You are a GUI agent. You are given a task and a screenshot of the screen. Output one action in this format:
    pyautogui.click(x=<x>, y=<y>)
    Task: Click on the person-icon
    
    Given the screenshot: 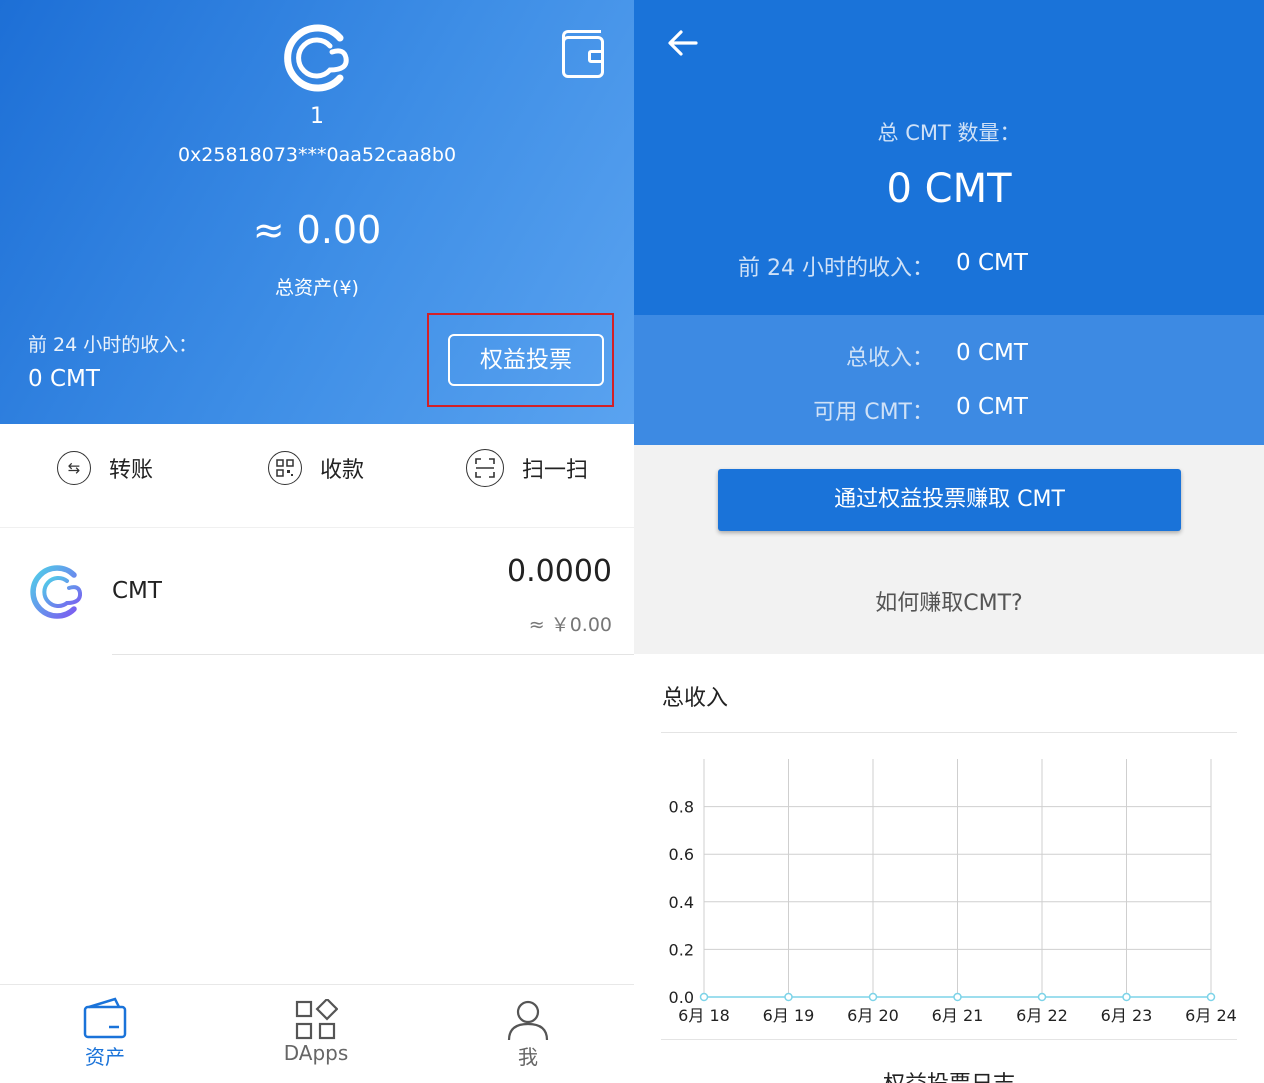 What is the action you would take?
    pyautogui.click(x=528, y=1020)
    